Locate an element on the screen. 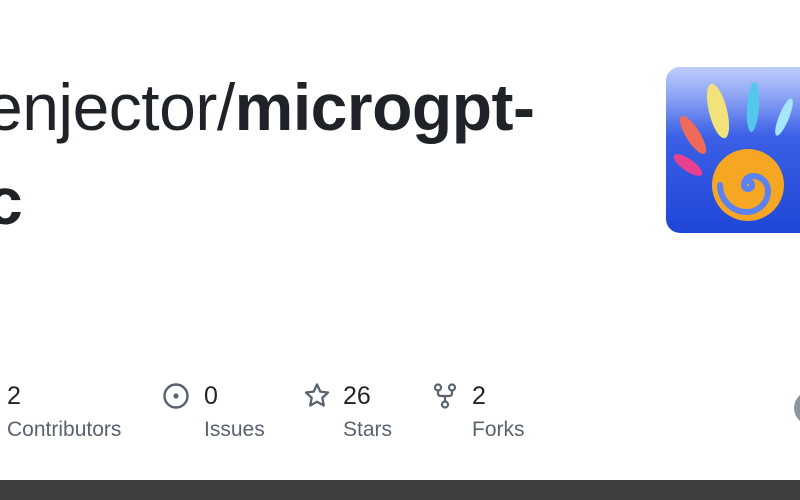  repo-name: microgpt- is located at coordinates (384, 107).